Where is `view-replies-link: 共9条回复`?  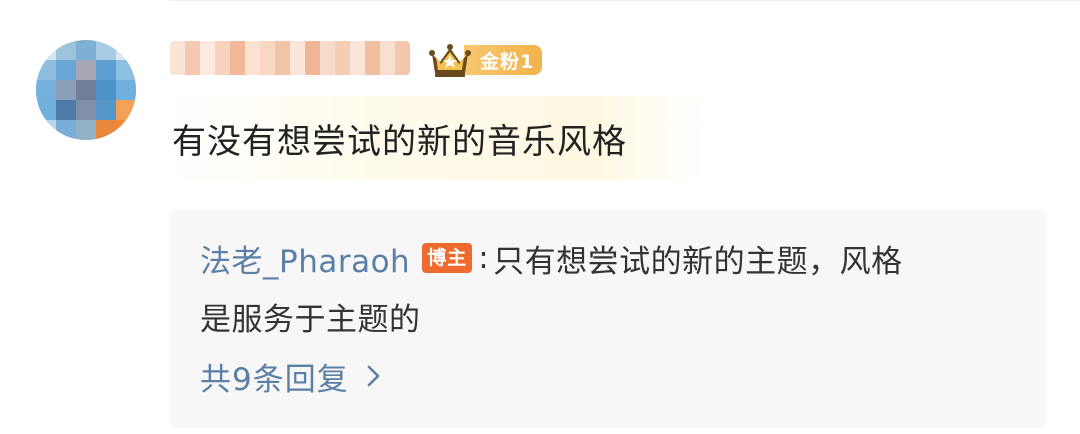 view-replies-link: 共9条回复 is located at coordinates (291, 376).